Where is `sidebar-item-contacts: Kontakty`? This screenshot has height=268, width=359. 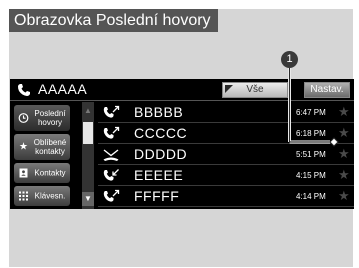
sidebar-item-contacts: Kontakty is located at coordinates (42, 173).